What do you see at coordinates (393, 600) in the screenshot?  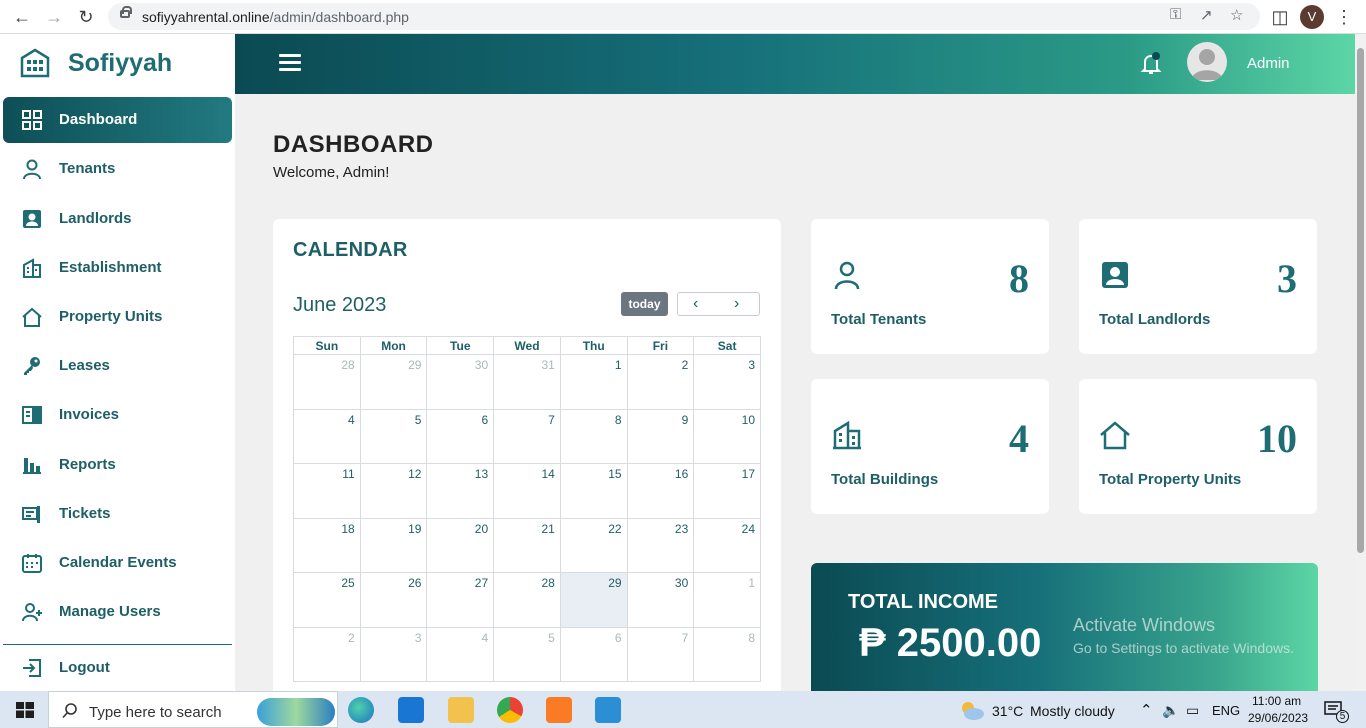 I see `calendar-day-cell: 26` at bounding box center [393, 600].